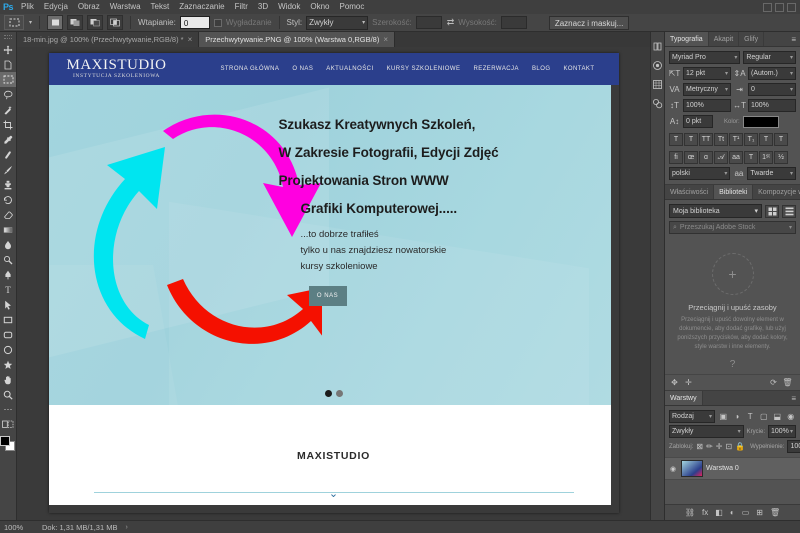 This screenshot has width=800, height=533. I want to click on small-caps-button: Tt, so click(721, 139).